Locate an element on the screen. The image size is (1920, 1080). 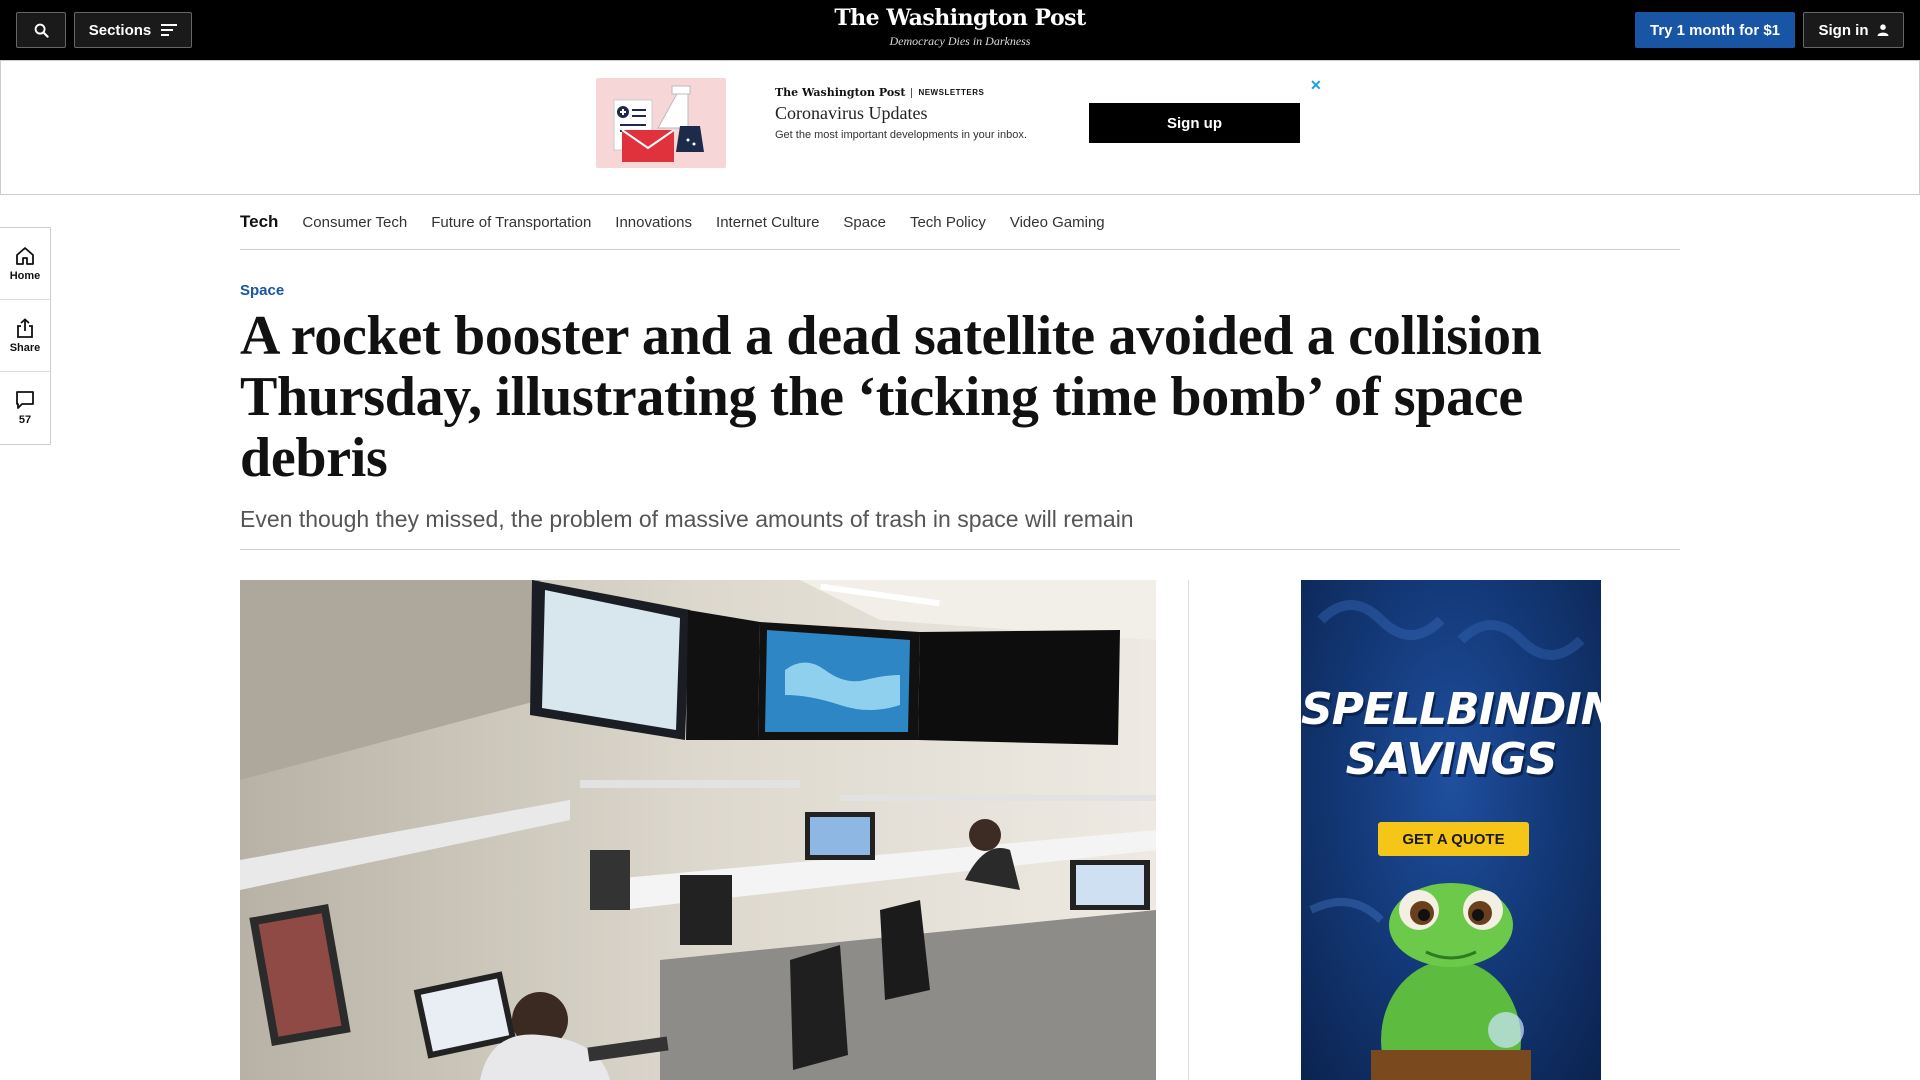
tagline: Democracy Dies in Darkness is located at coordinates (960, 41).